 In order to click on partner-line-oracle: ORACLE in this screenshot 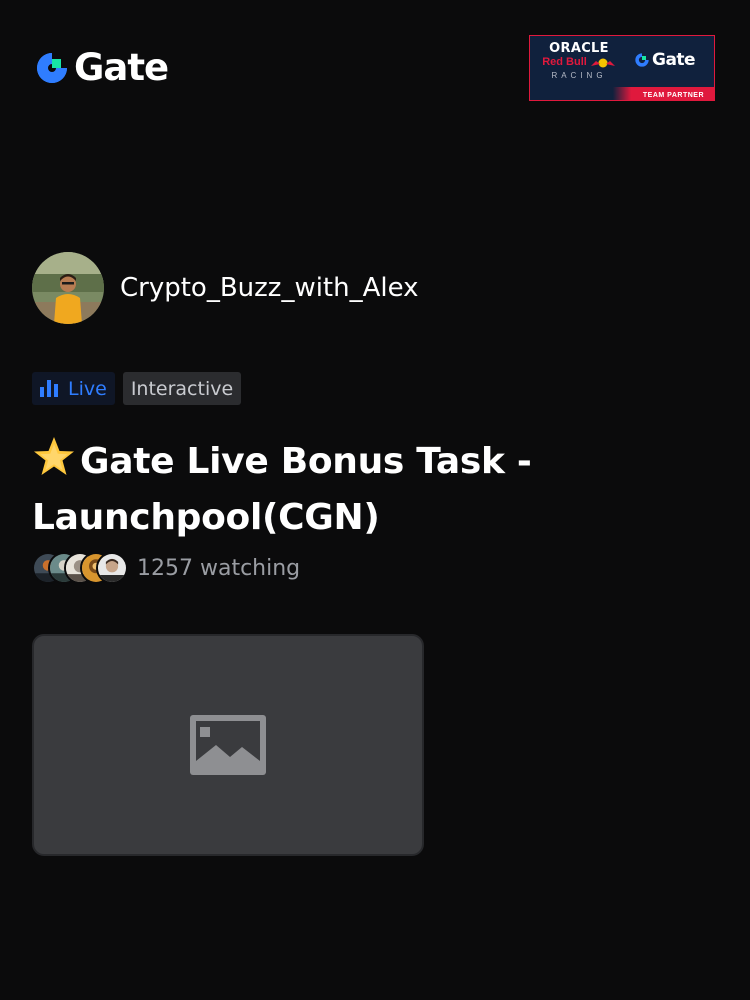, I will do `click(579, 48)`.